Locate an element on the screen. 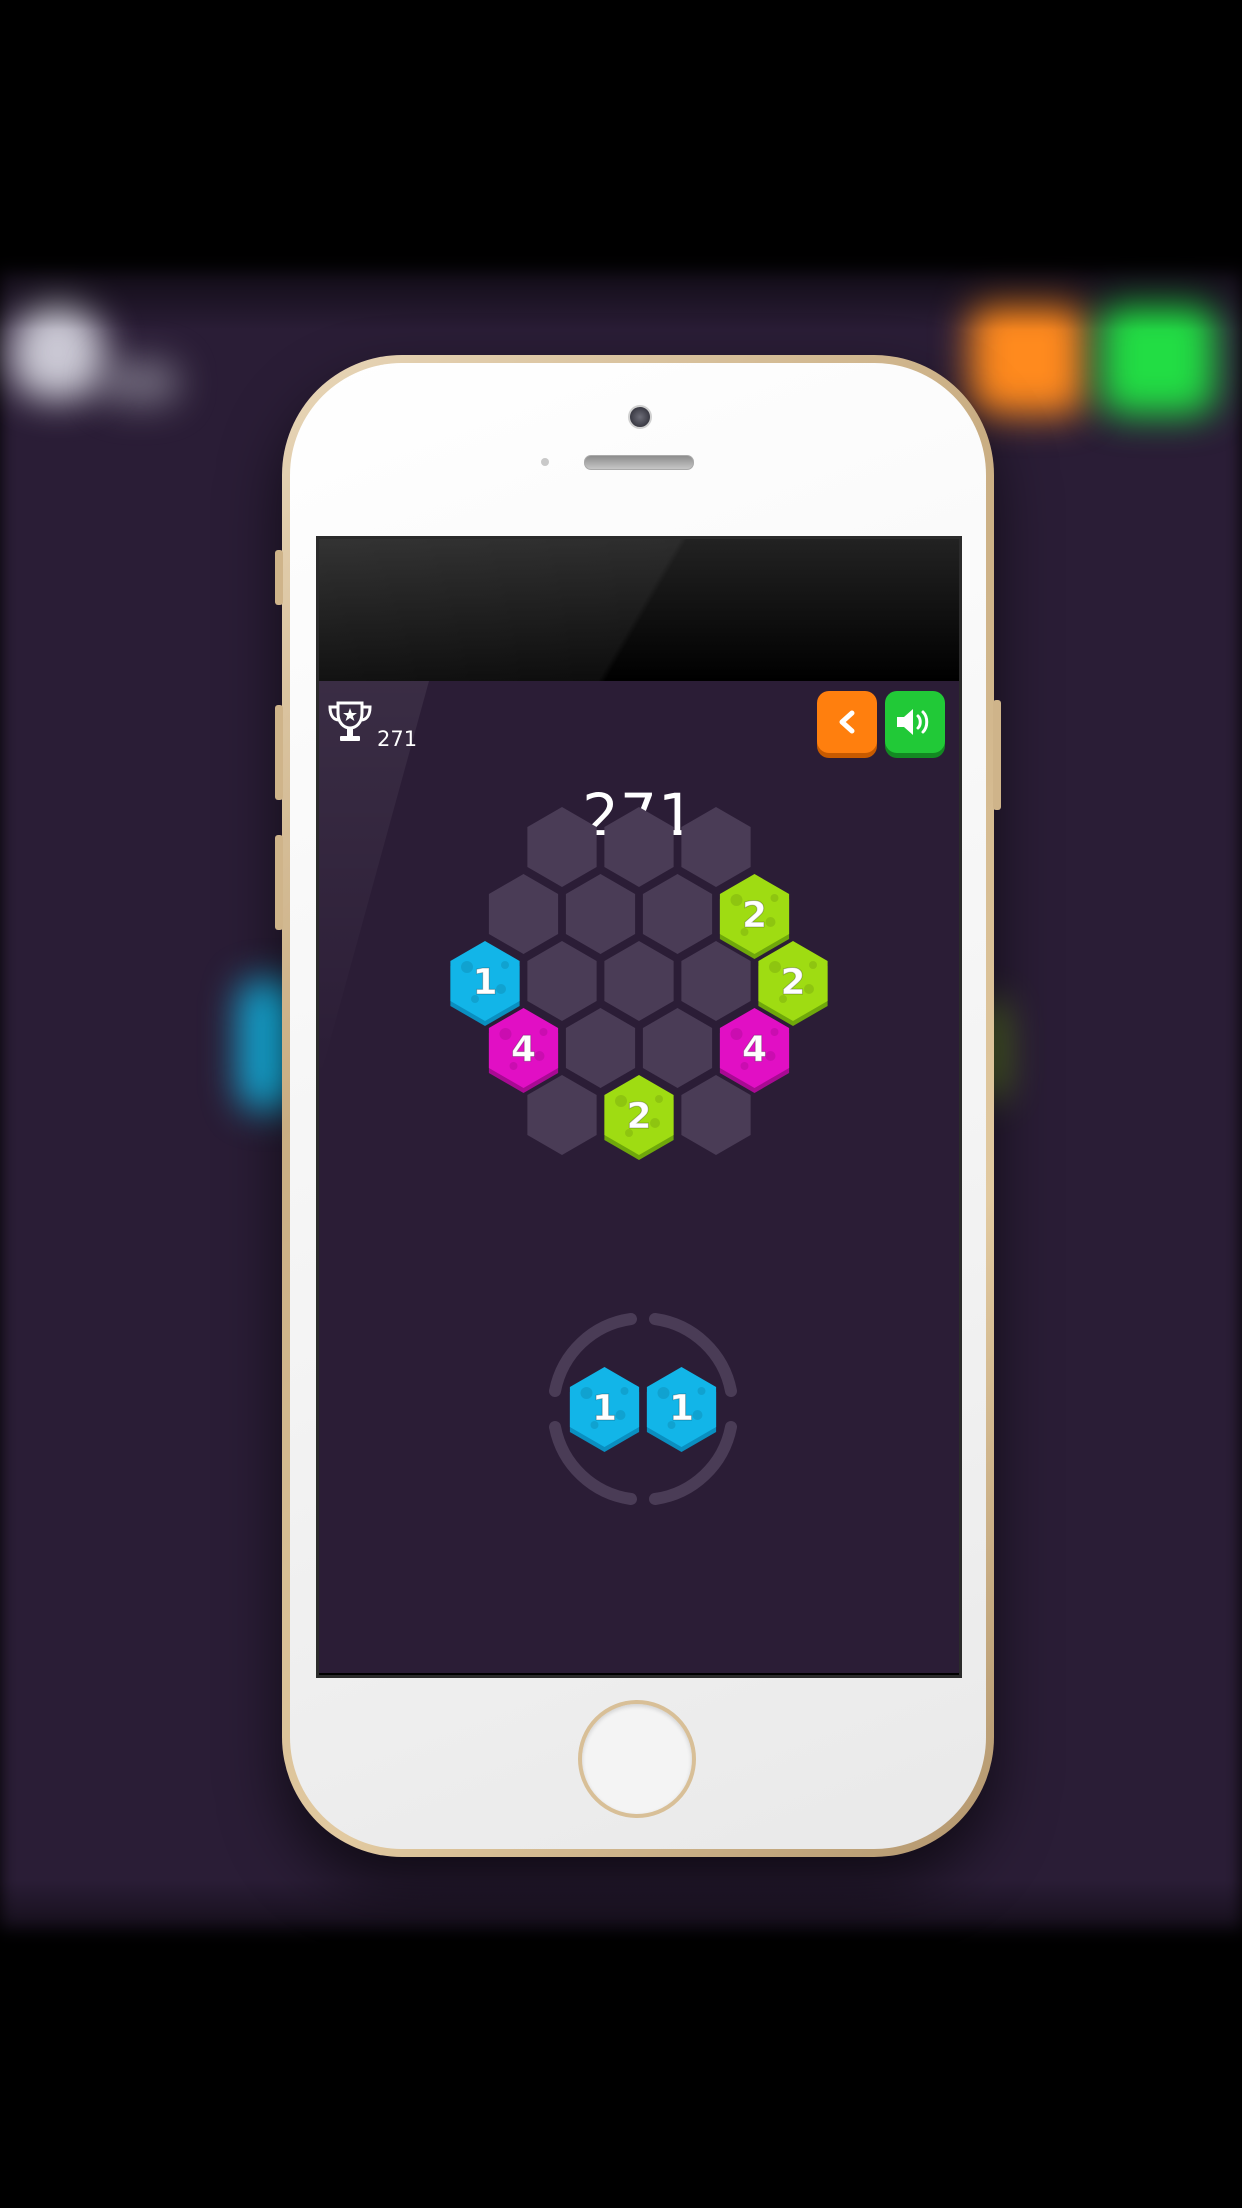  power-button is located at coordinates (997, 755).